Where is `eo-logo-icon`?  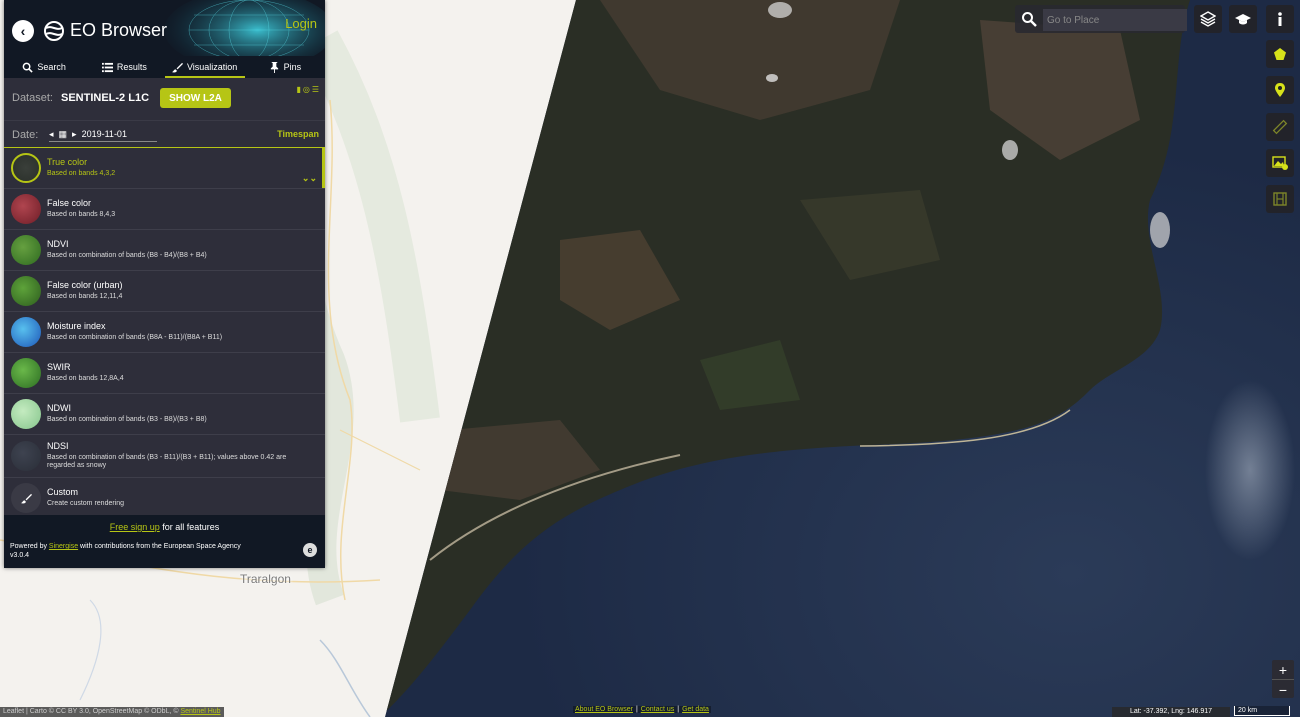 eo-logo-icon is located at coordinates (54, 31).